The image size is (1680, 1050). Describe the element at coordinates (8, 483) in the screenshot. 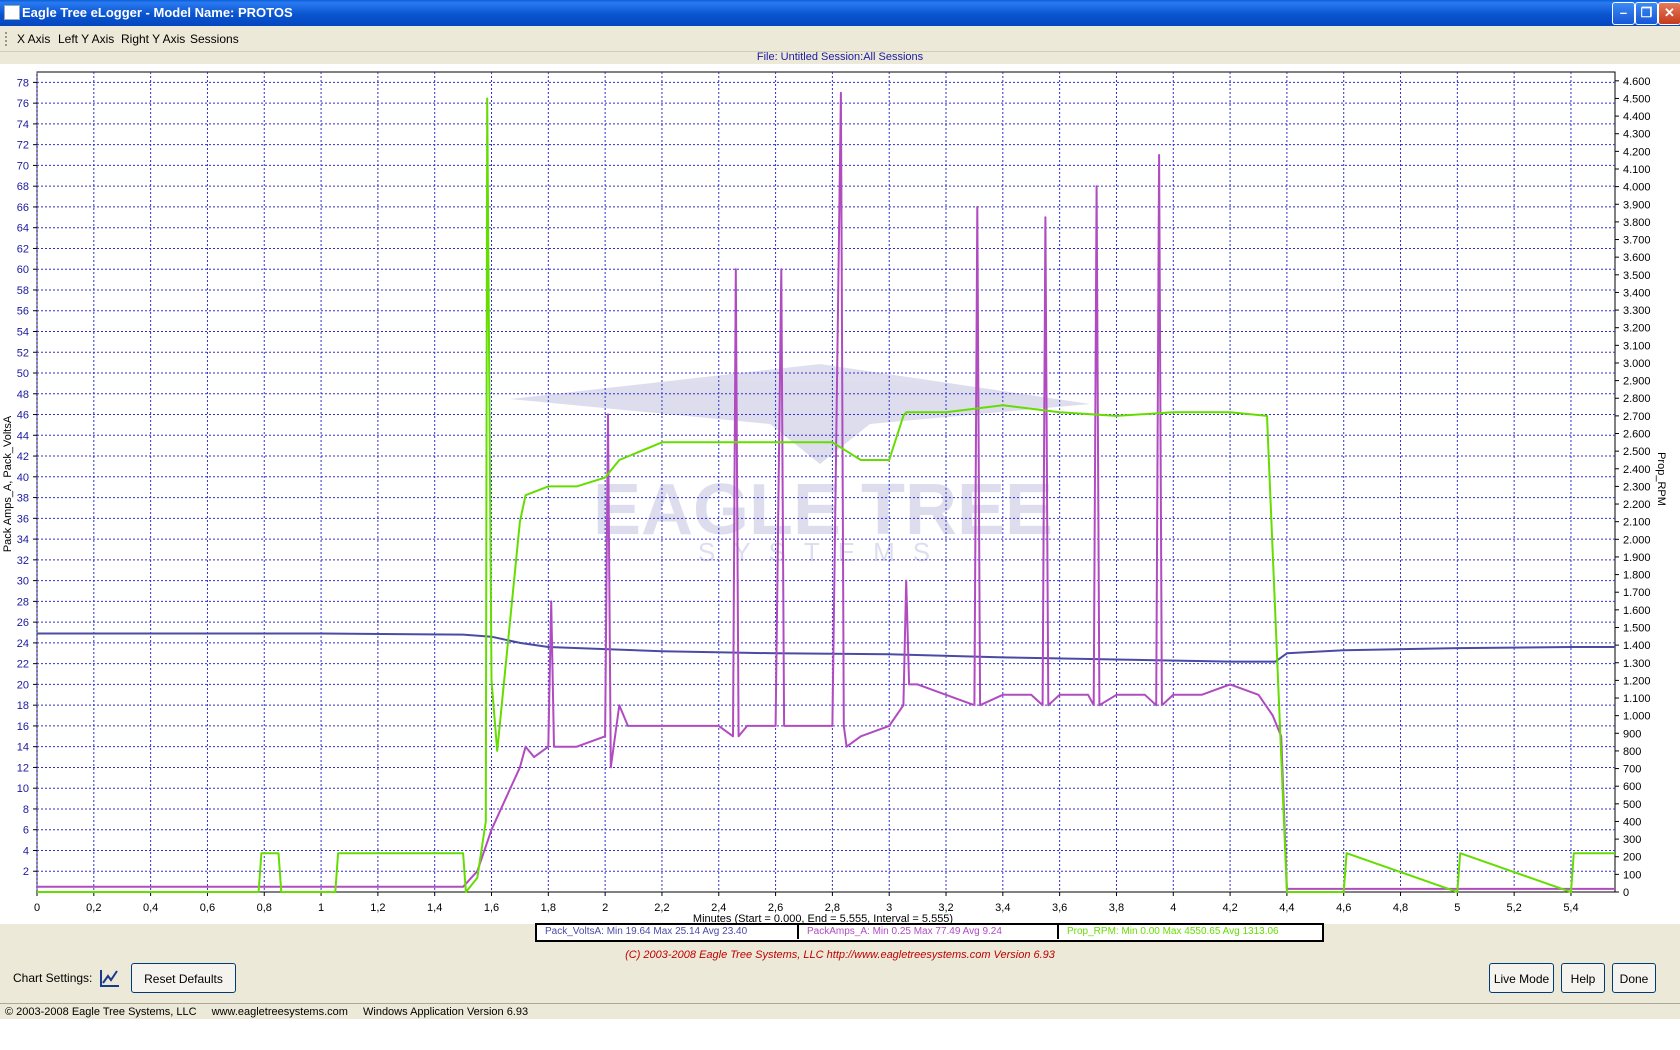

I see `left-y-axis-label: Pack Amps_A, Pack_VoltsA` at that location.